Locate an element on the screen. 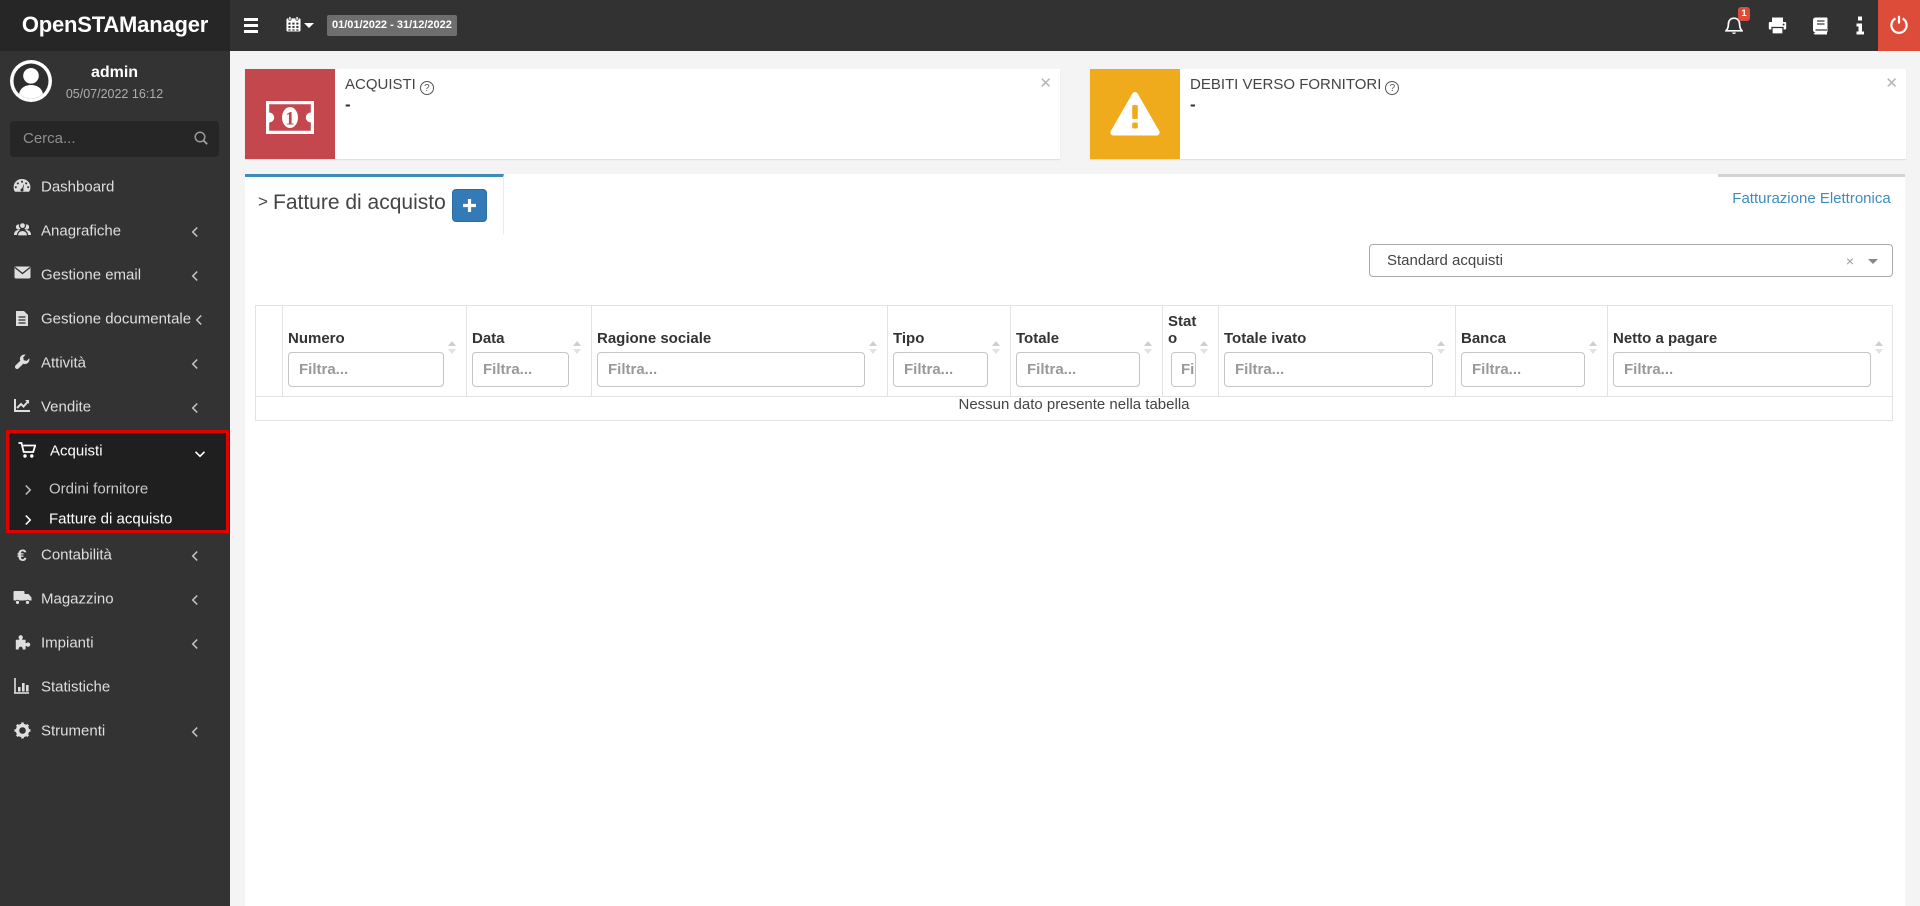 This screenshot has width=1920, height=906. svg-text: 1 is located at coordinates (290, 119).